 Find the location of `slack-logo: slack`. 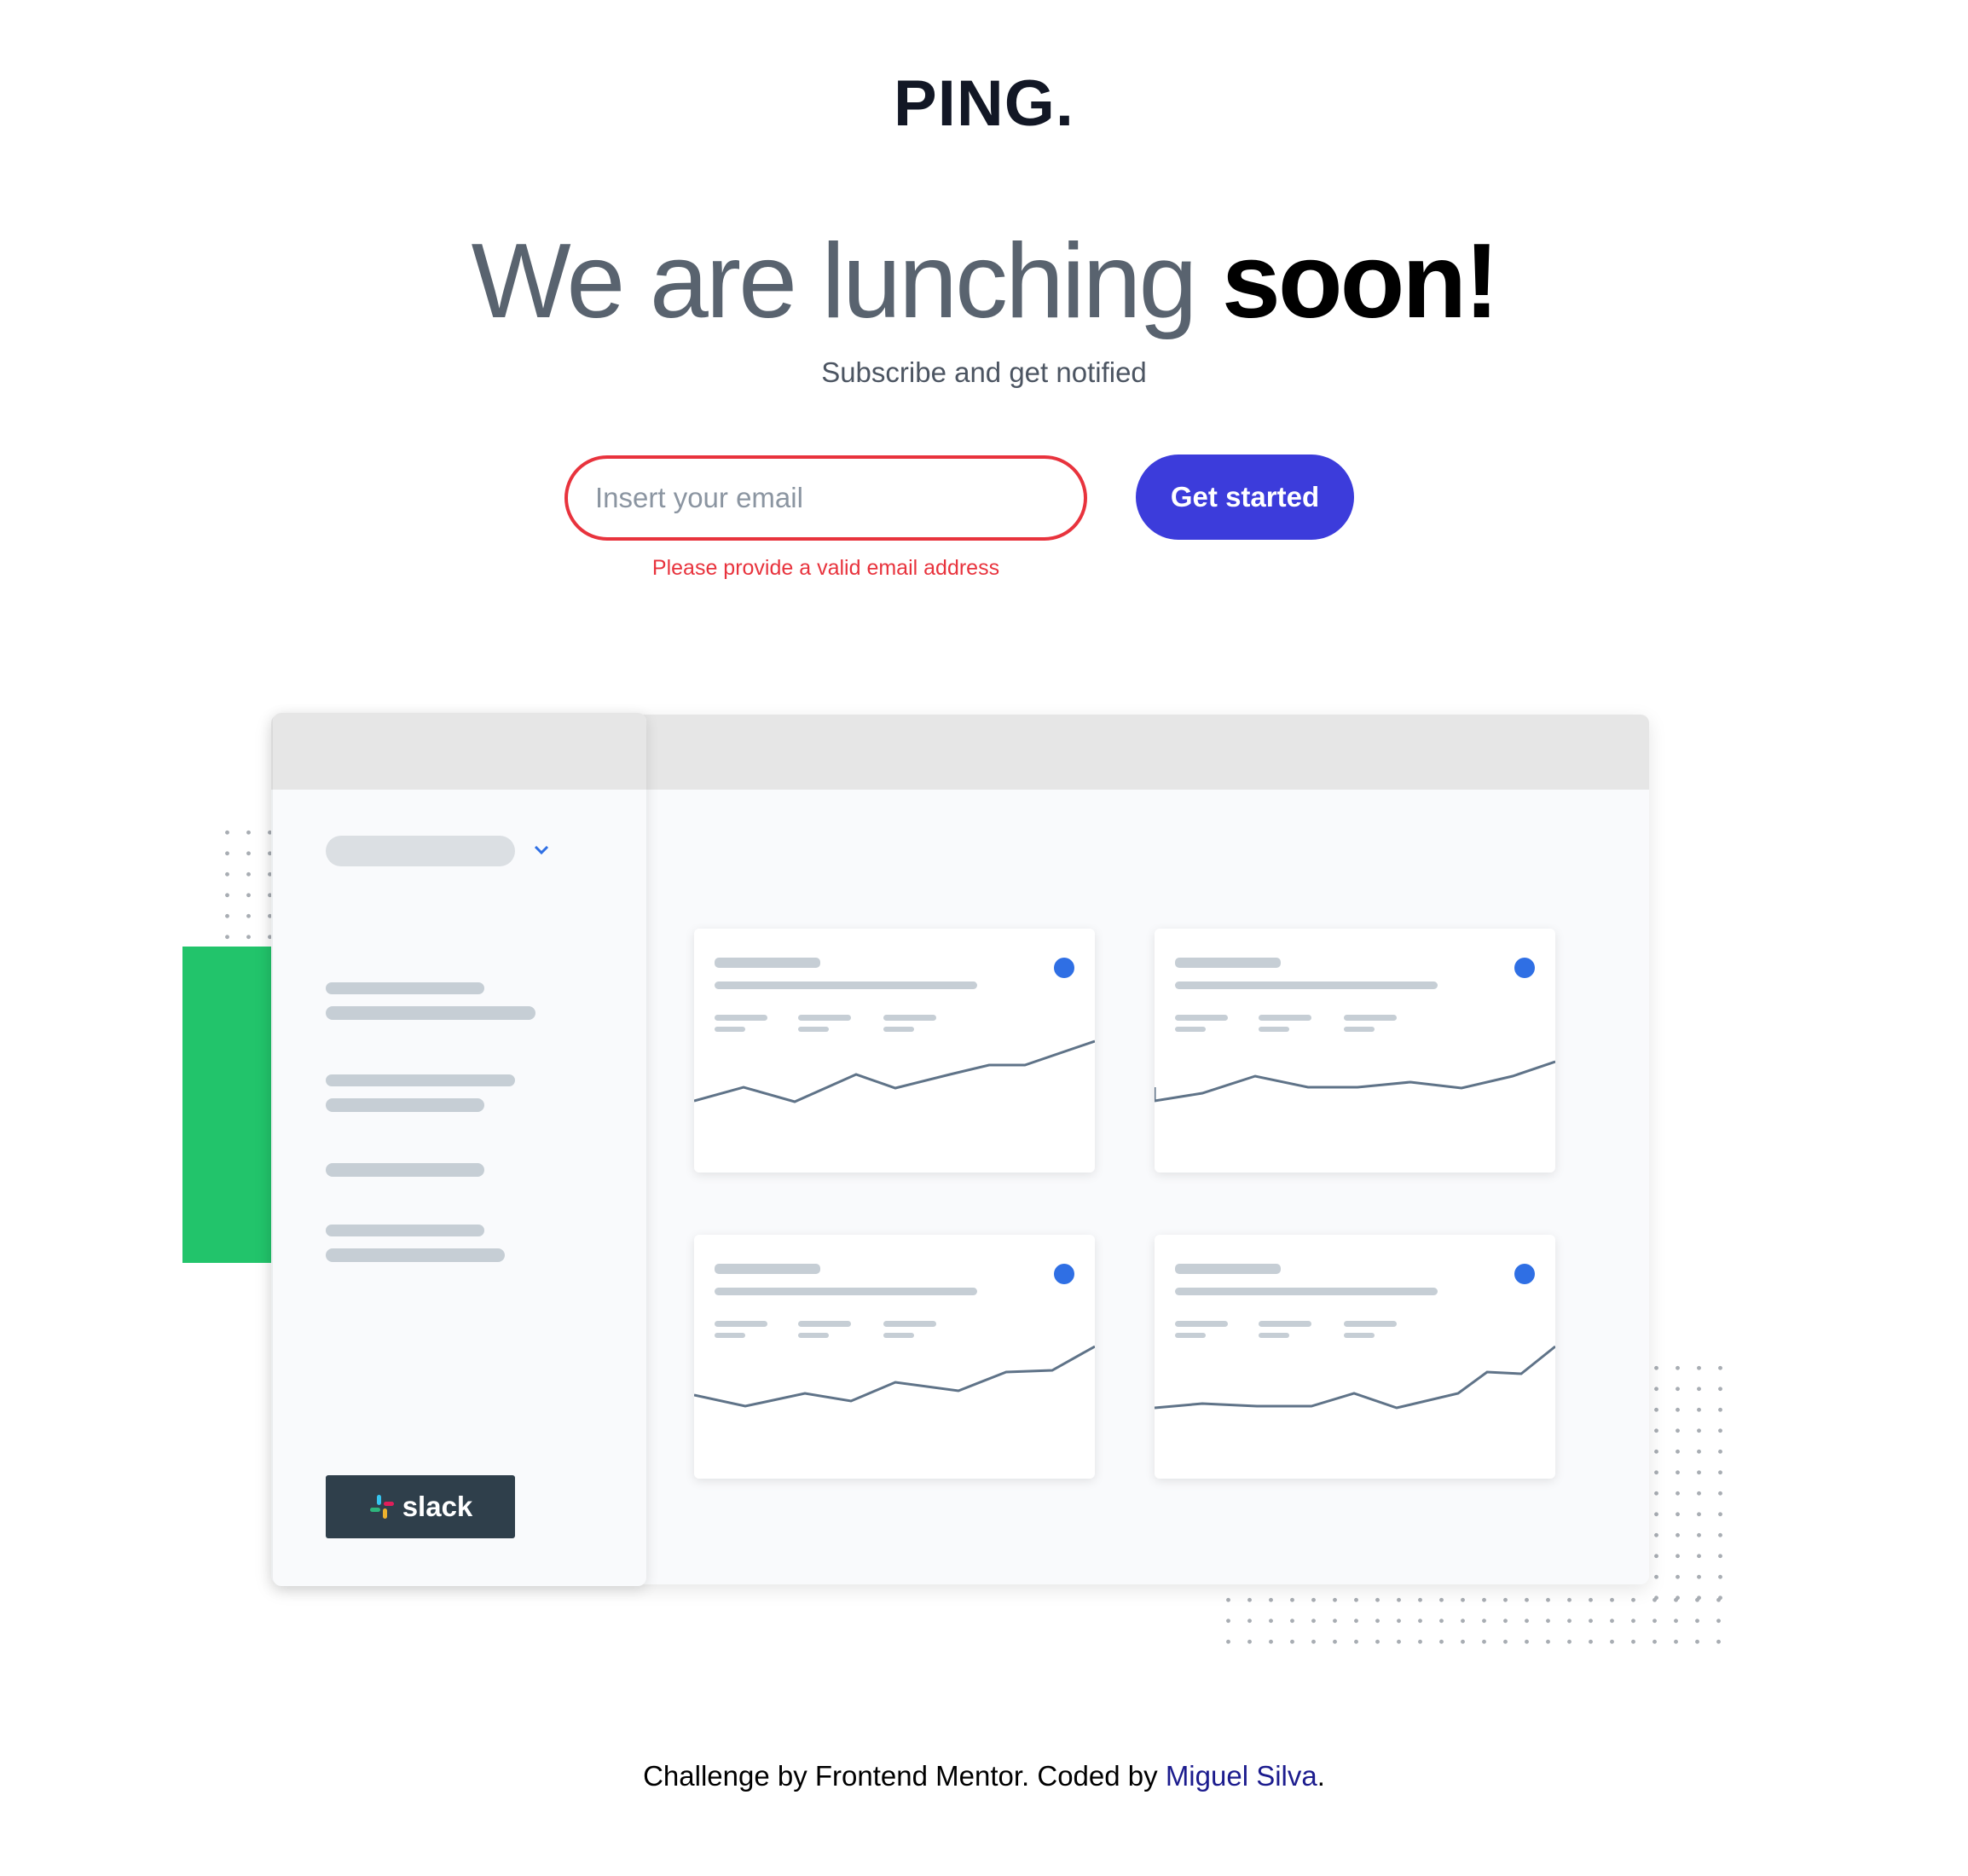

slack-logo: slack is located at coordinates (421, 1506).